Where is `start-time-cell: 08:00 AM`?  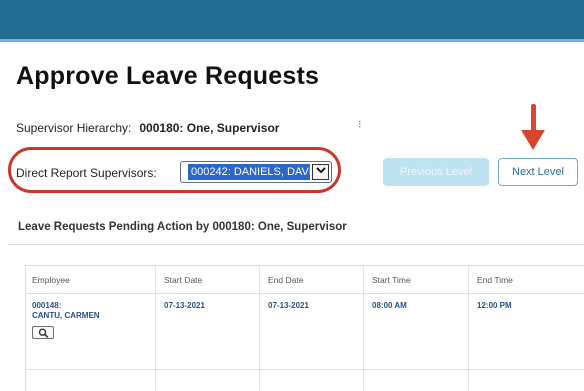
start-time-cell: 08:00 AM is located at coordinates (389, 305).